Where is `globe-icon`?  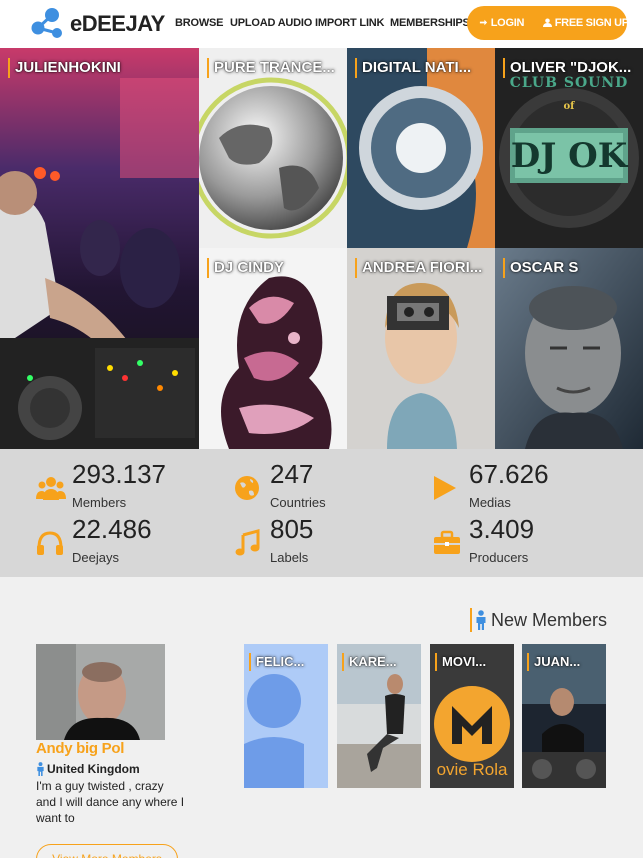
globe-icon is located at coordinates (247, 488).